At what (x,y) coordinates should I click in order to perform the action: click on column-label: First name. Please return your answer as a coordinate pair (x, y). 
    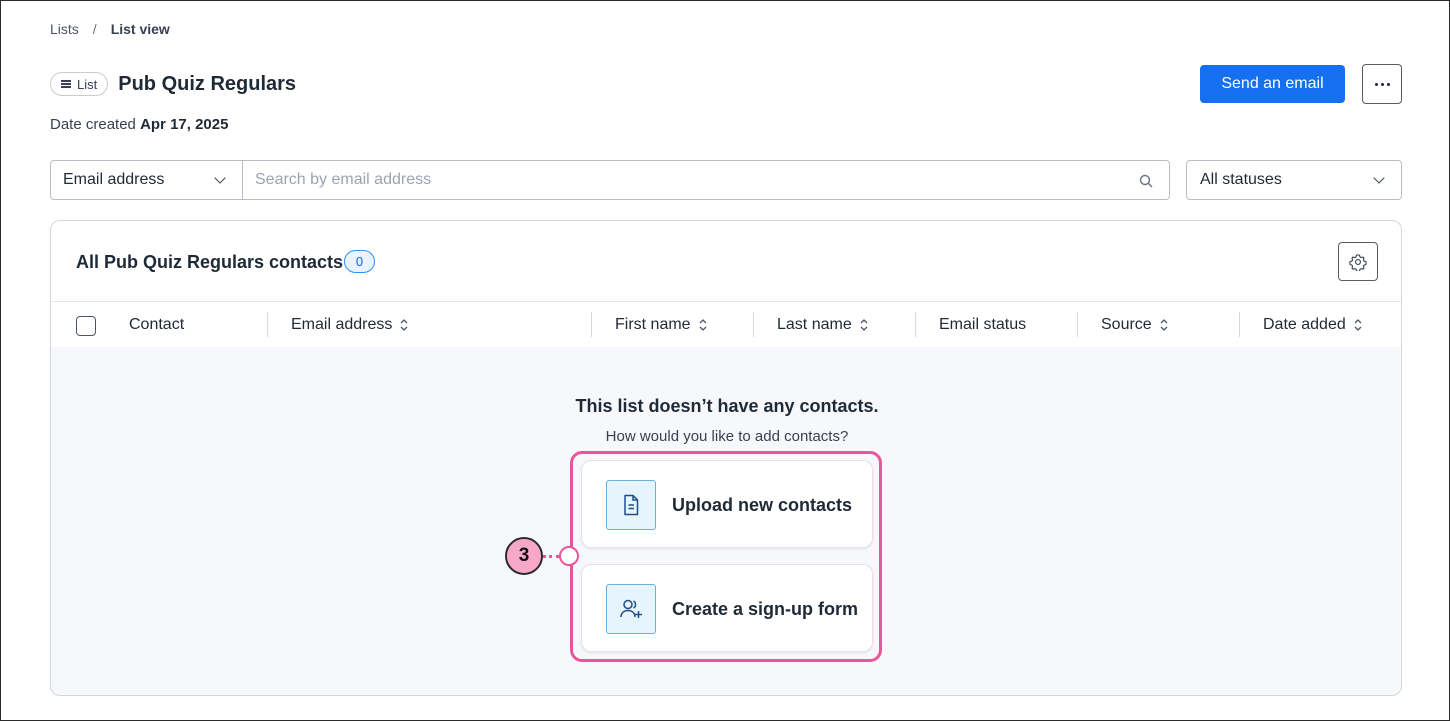
    Looking at the image, I should click on (653, 324).